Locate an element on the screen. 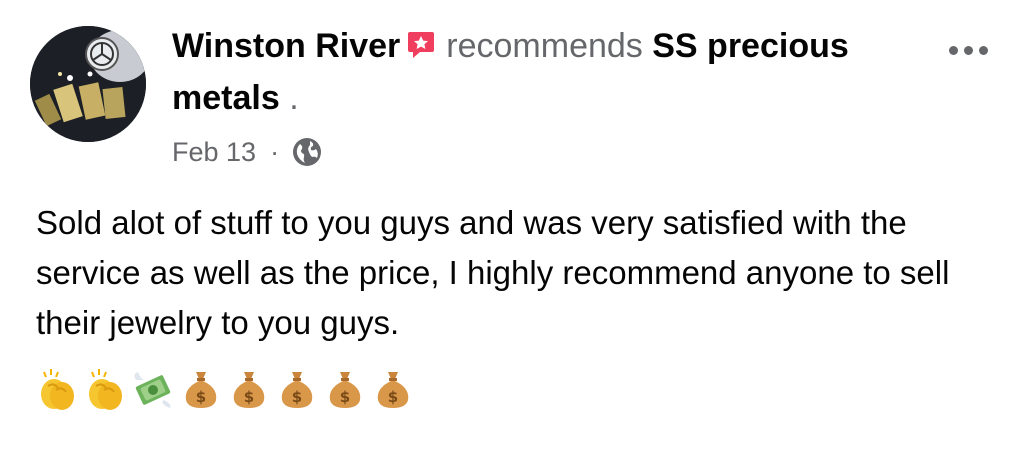 This screenshot has height=456, width=1024. post-meta: Feb 13 · is located at coordinates (247, 152).